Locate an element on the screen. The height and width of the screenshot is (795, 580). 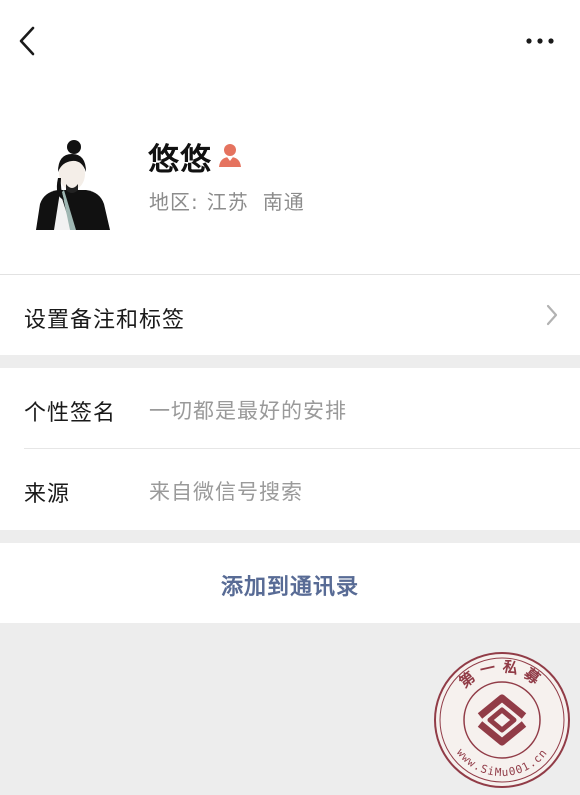
region-info: 地区: 江苏 南通 is located at coordinates (227, 200).